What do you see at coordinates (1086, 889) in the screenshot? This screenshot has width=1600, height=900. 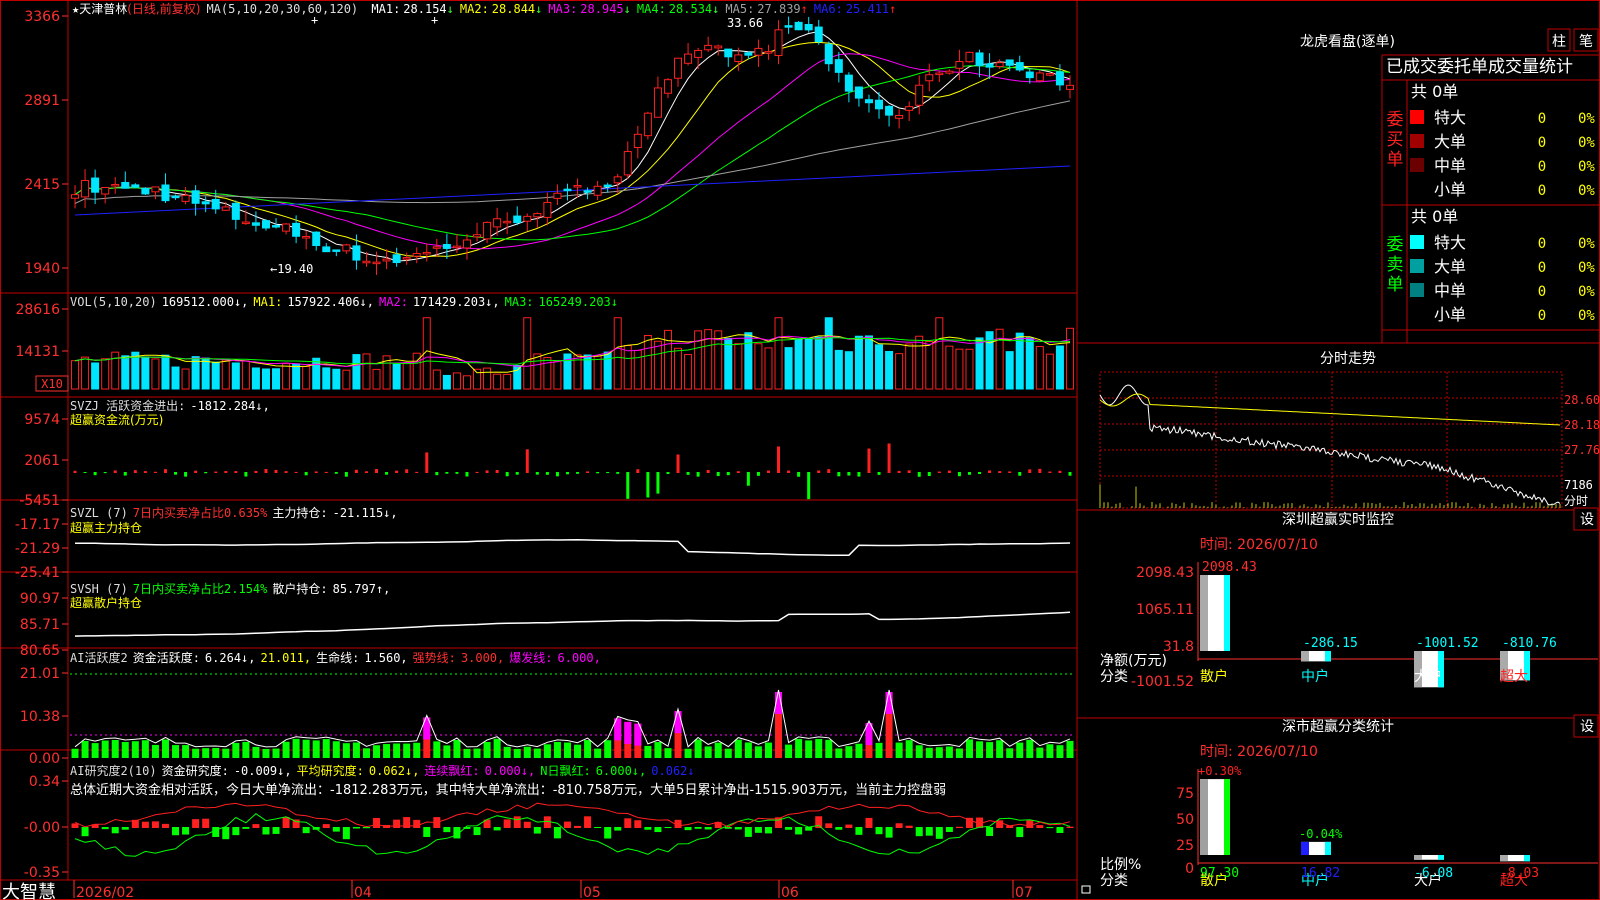 I see `lock-icon` at bounding box center [1086, 889].